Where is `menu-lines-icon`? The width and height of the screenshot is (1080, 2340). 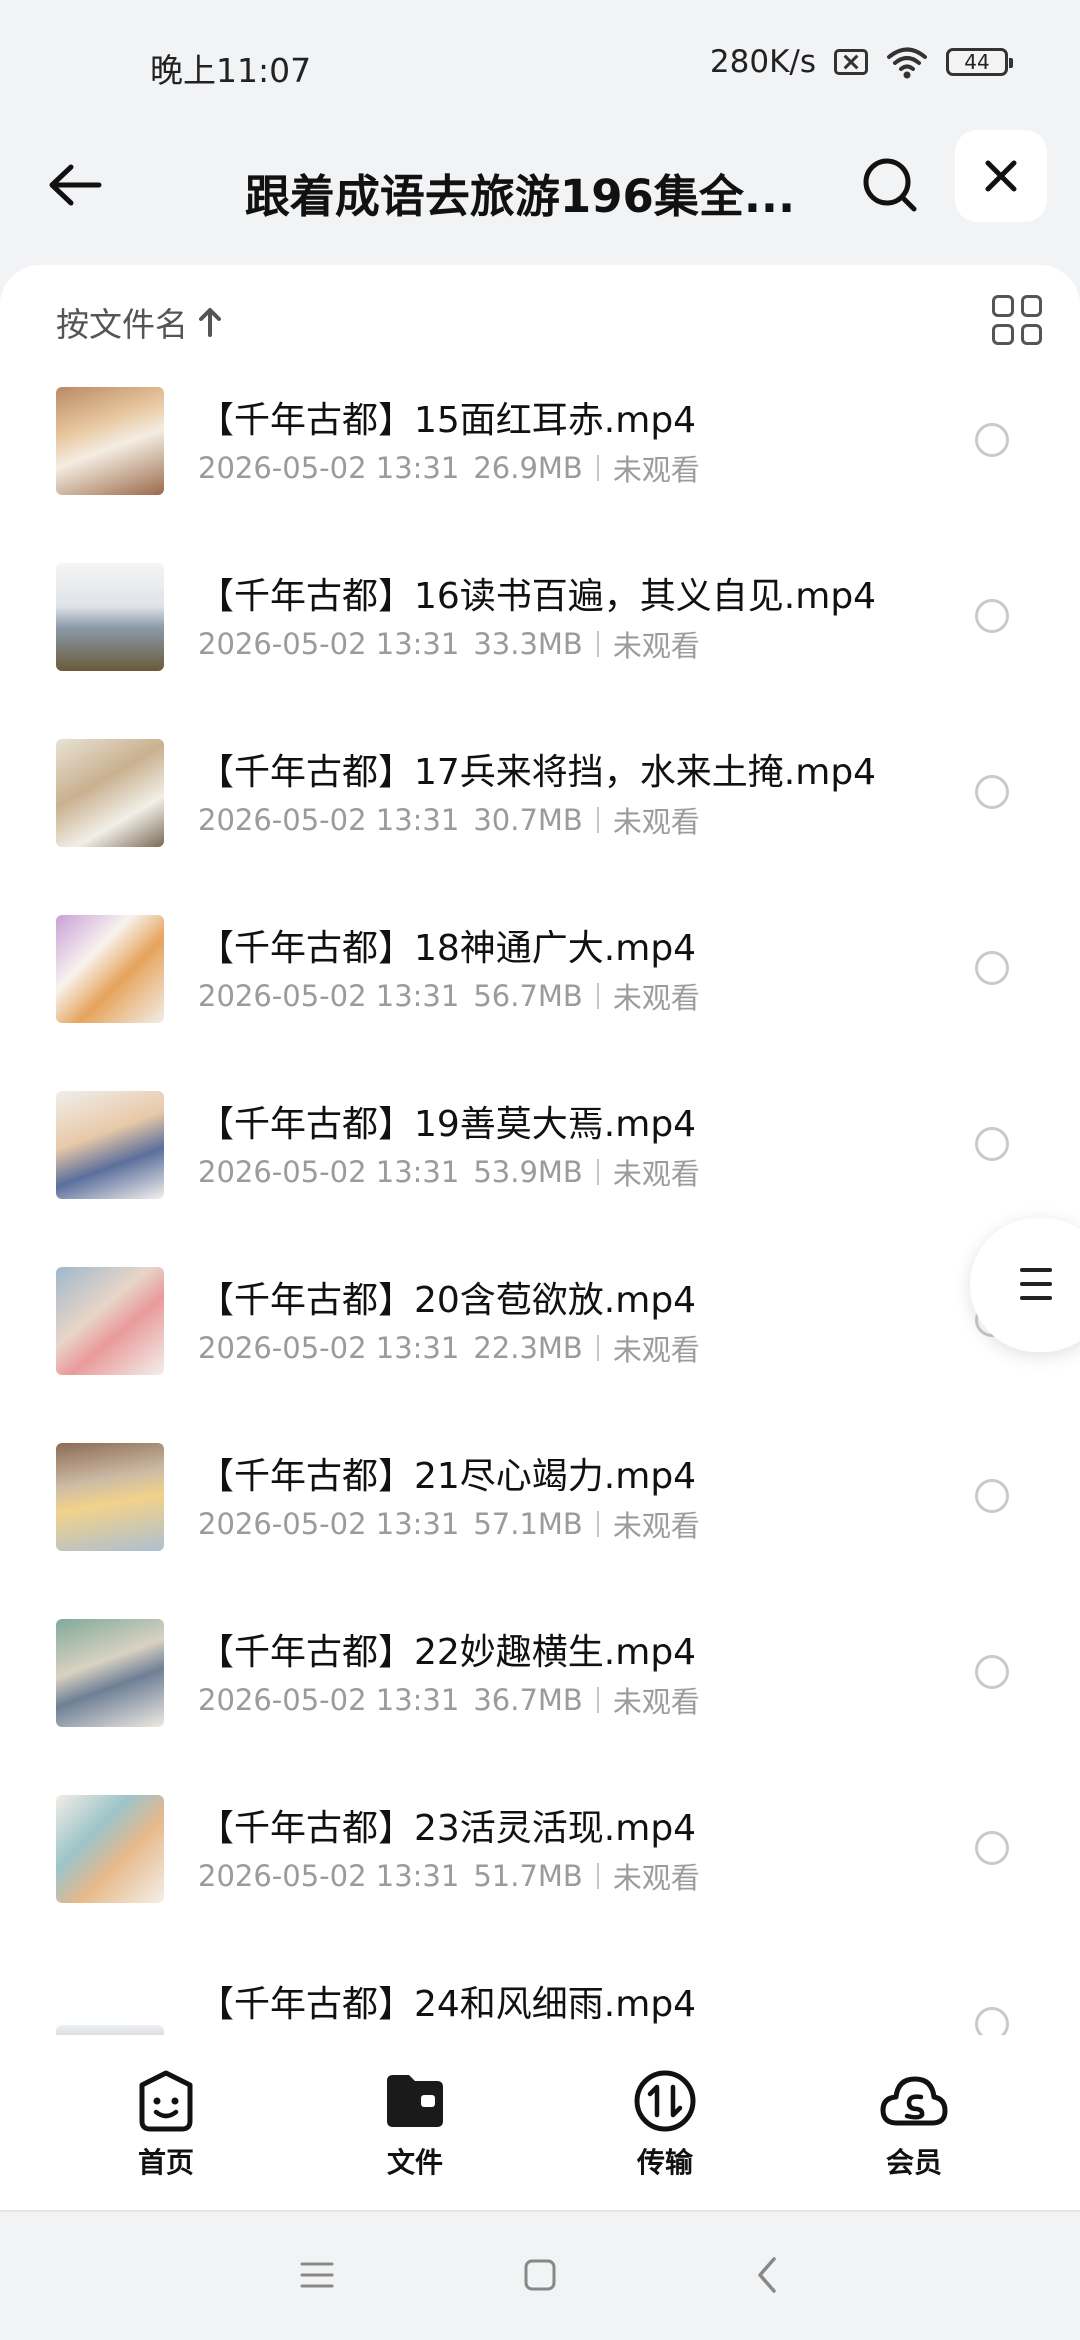
menu-lines-icon is located at coordinates (317, 2275).